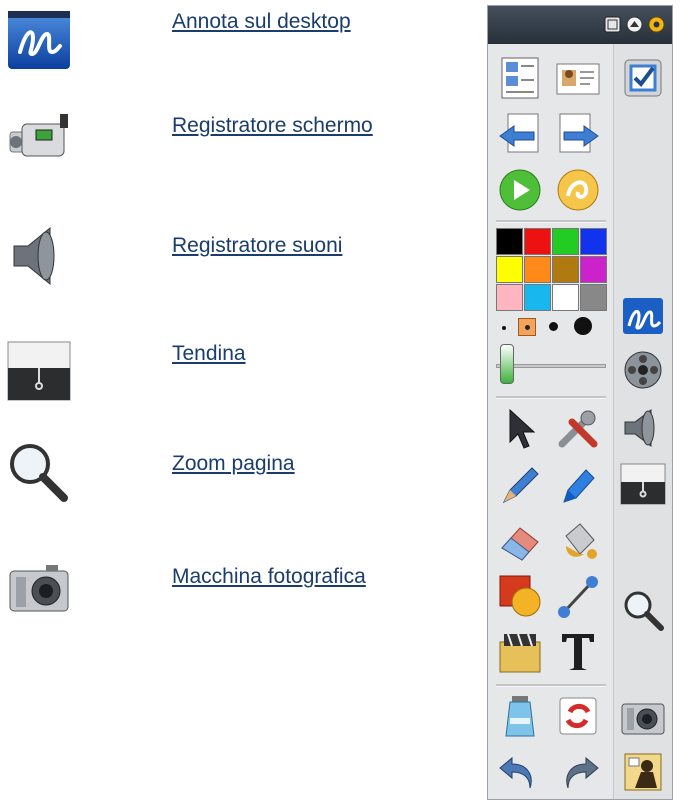  What do you see at coordinates (565, 241) in the screenshot?
I see `color-swatch-green` at bounding box center [565, 241].